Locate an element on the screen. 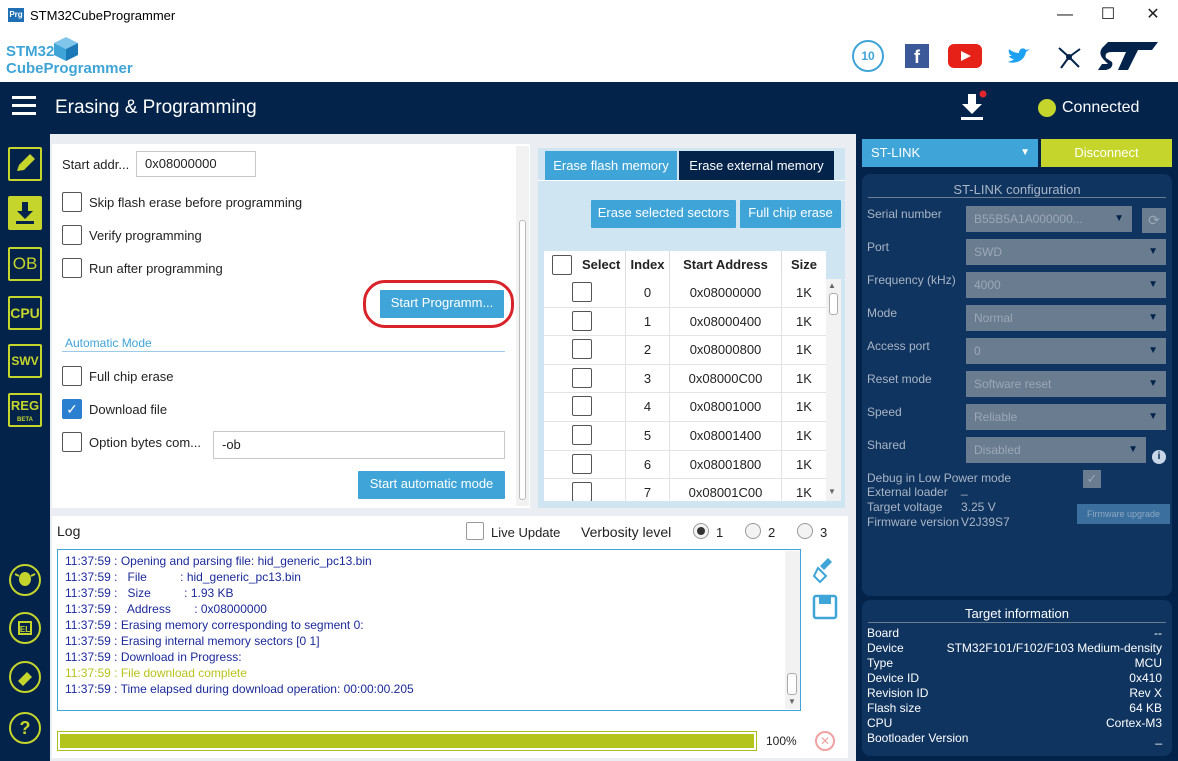 The height and width of the screenshot is (761, 1178). info-icon: i is located at coordinates (1159, 457).